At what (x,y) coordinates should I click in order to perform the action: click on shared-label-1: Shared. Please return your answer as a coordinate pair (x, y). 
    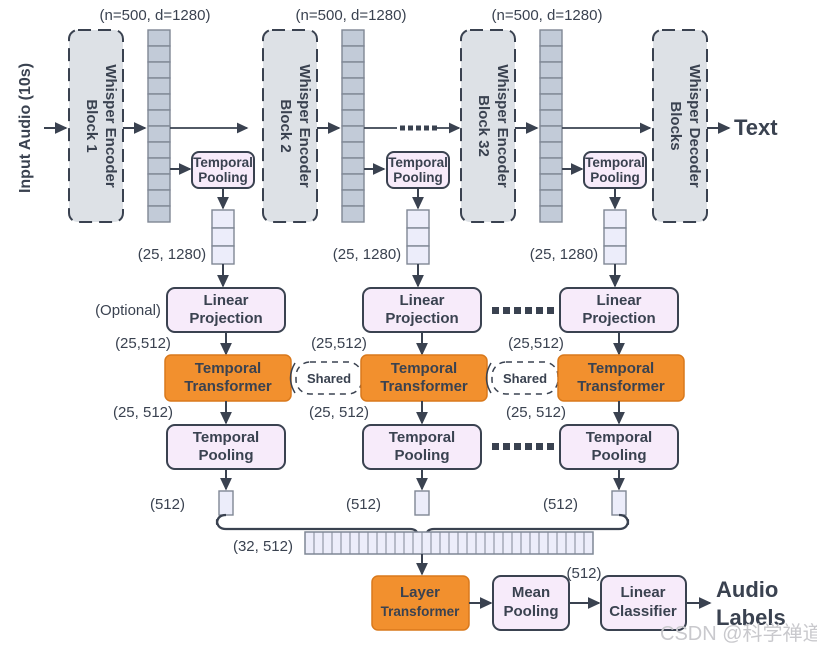
    Looking at the image, I should click on (329, 378).